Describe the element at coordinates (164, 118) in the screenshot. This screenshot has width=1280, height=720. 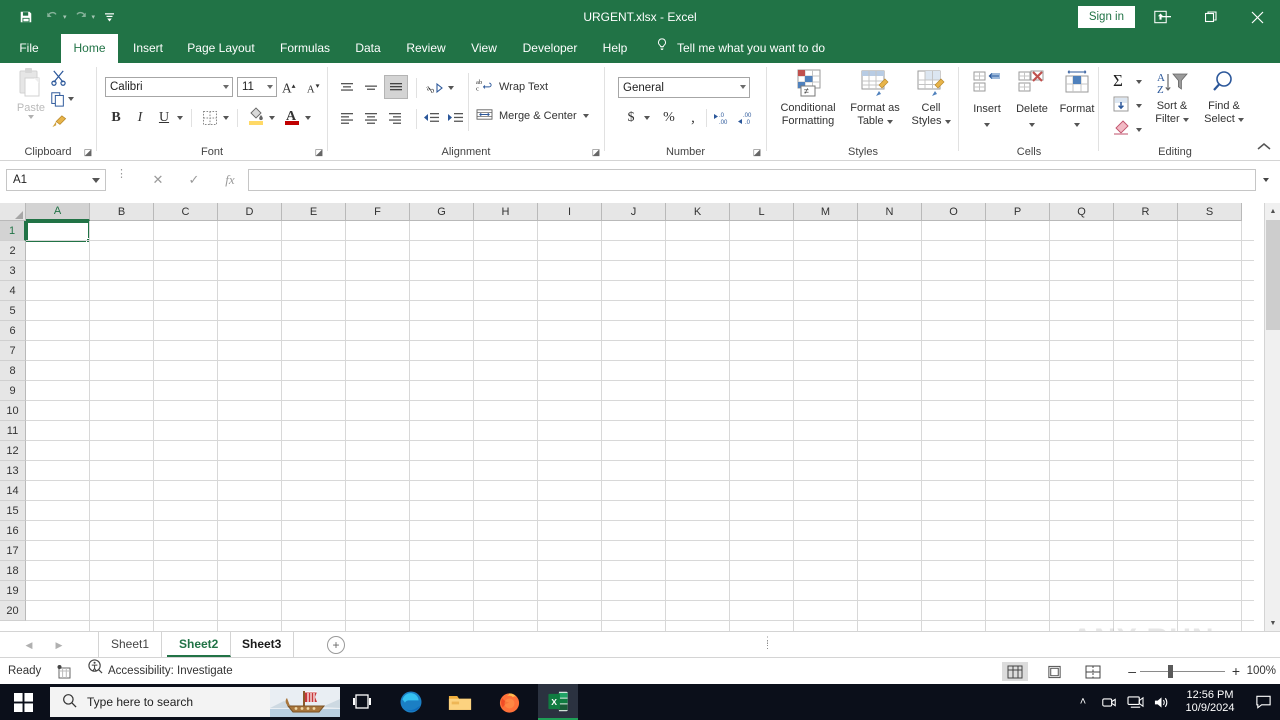
I see `underline-button: U` at that location.